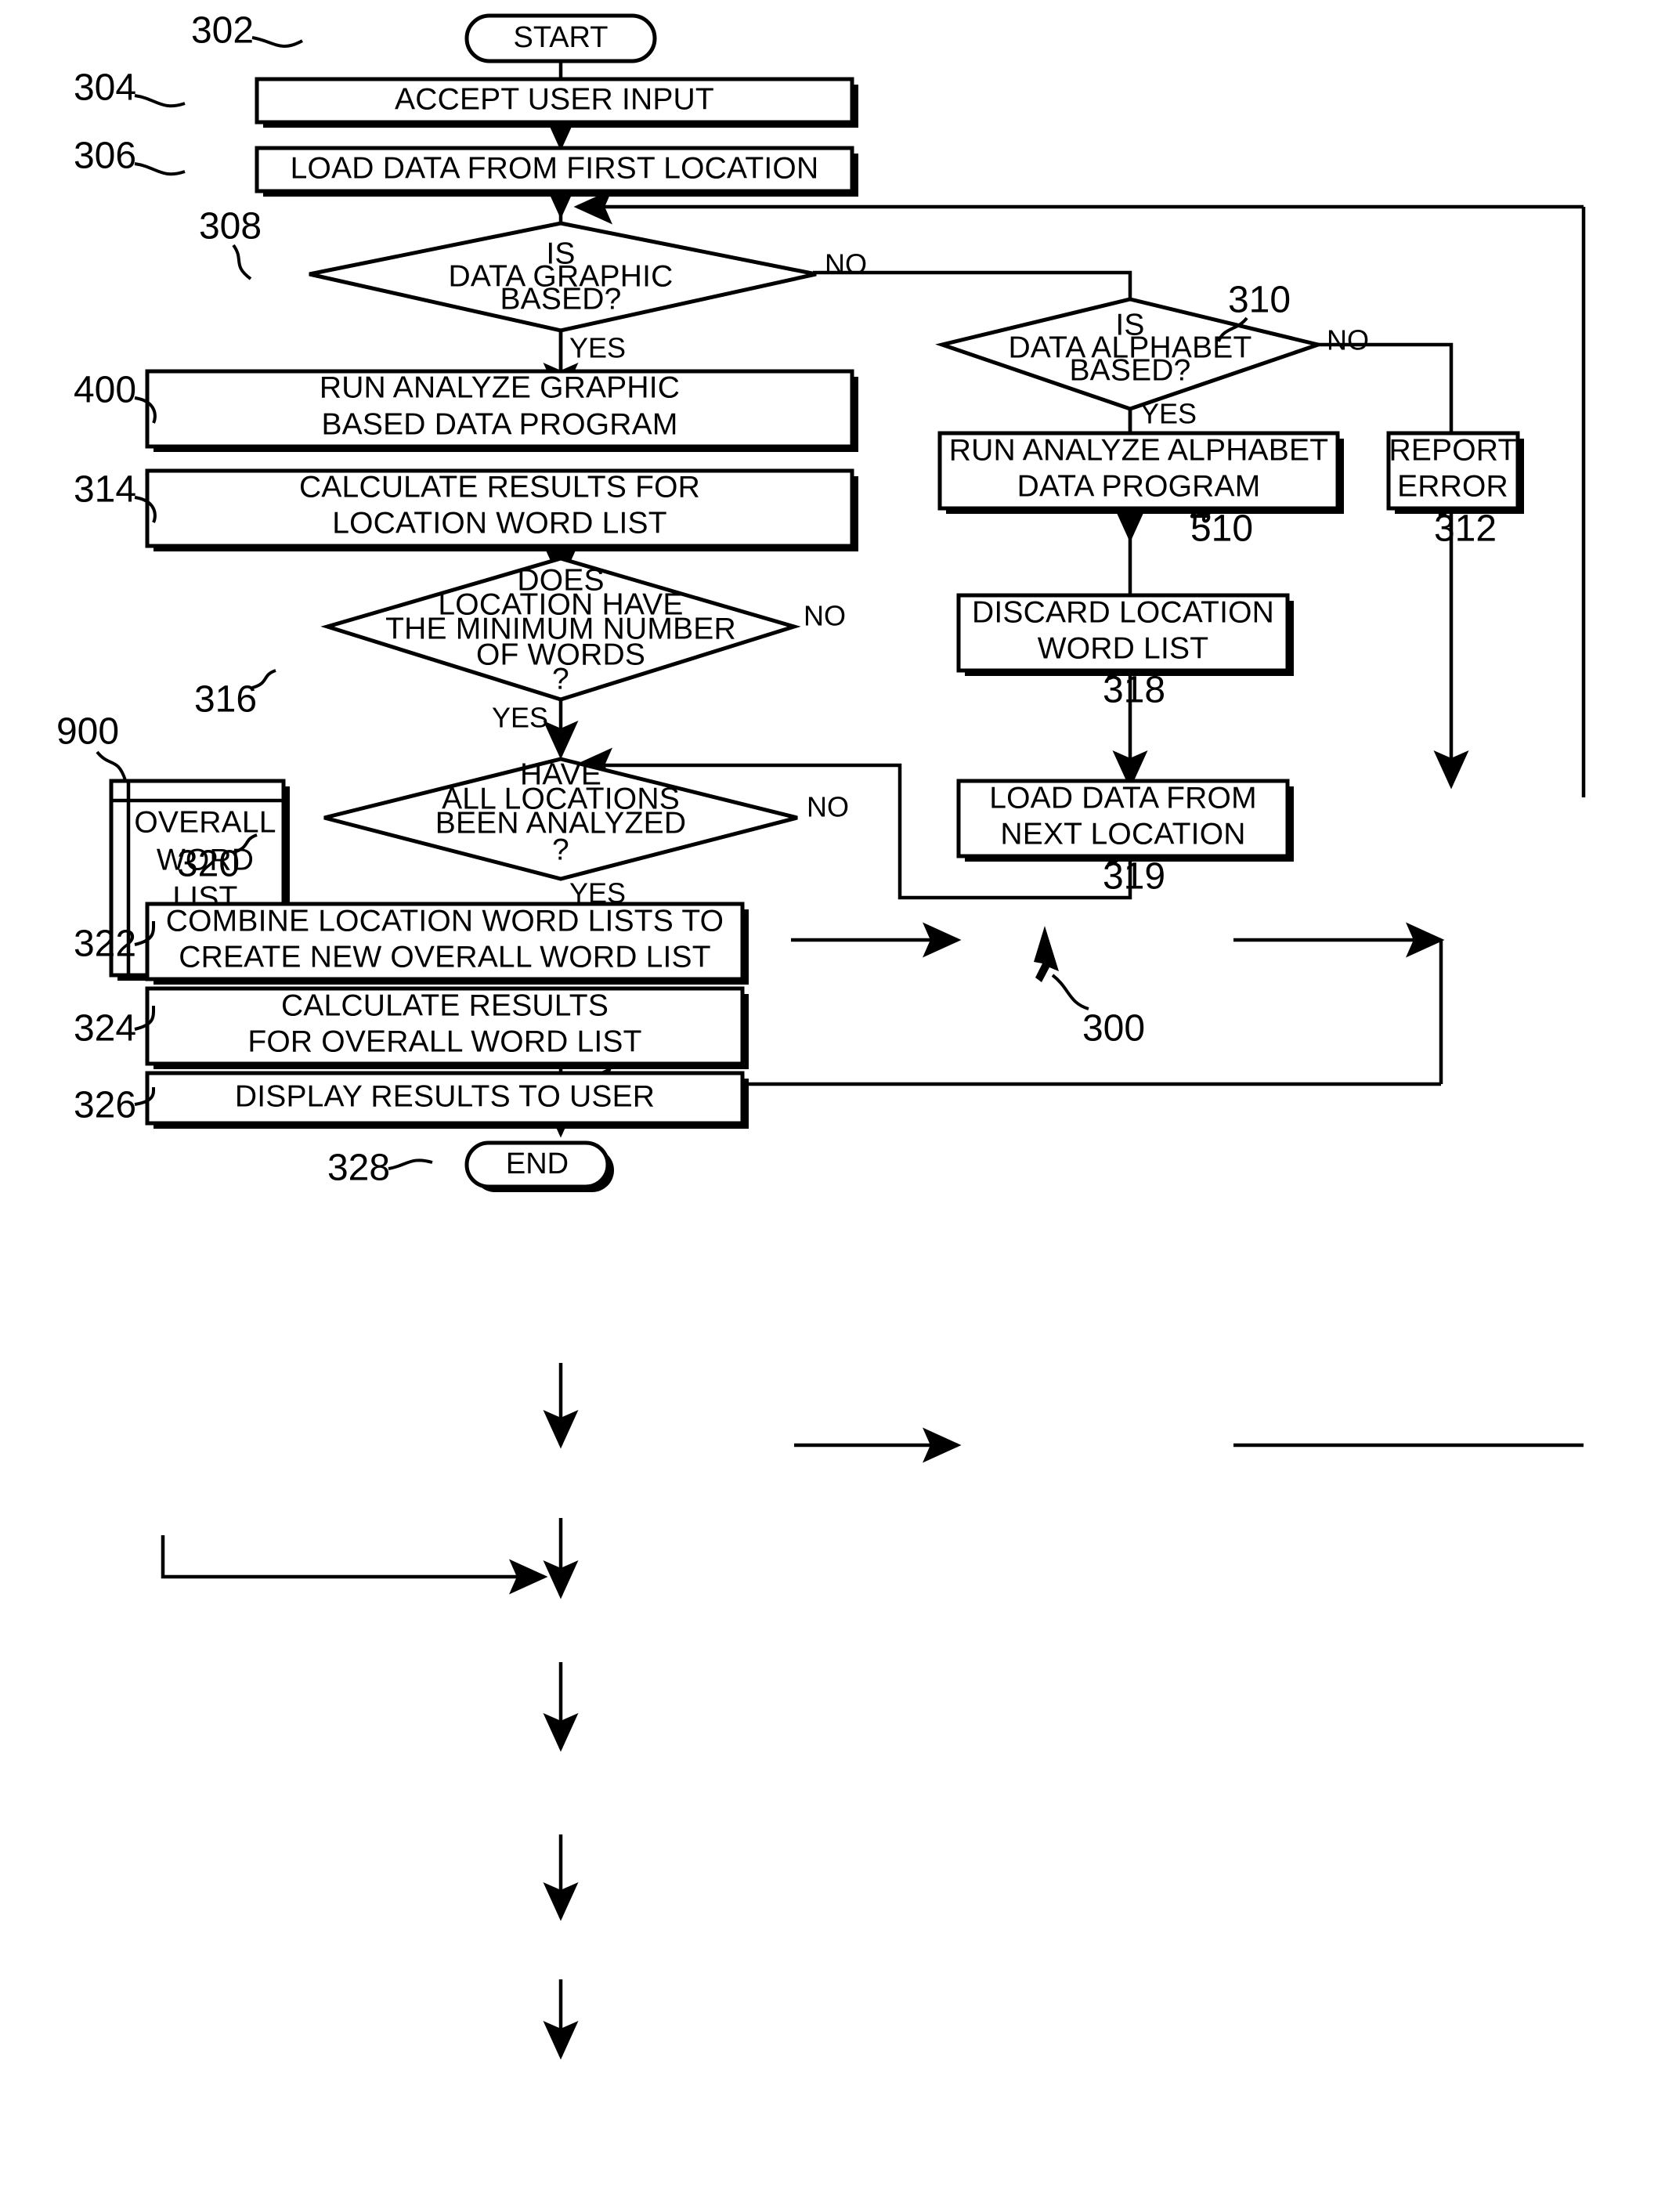  Describe the element at coordinates (105, 157) in the screenshot. I see `svg-text: 306` at that location.